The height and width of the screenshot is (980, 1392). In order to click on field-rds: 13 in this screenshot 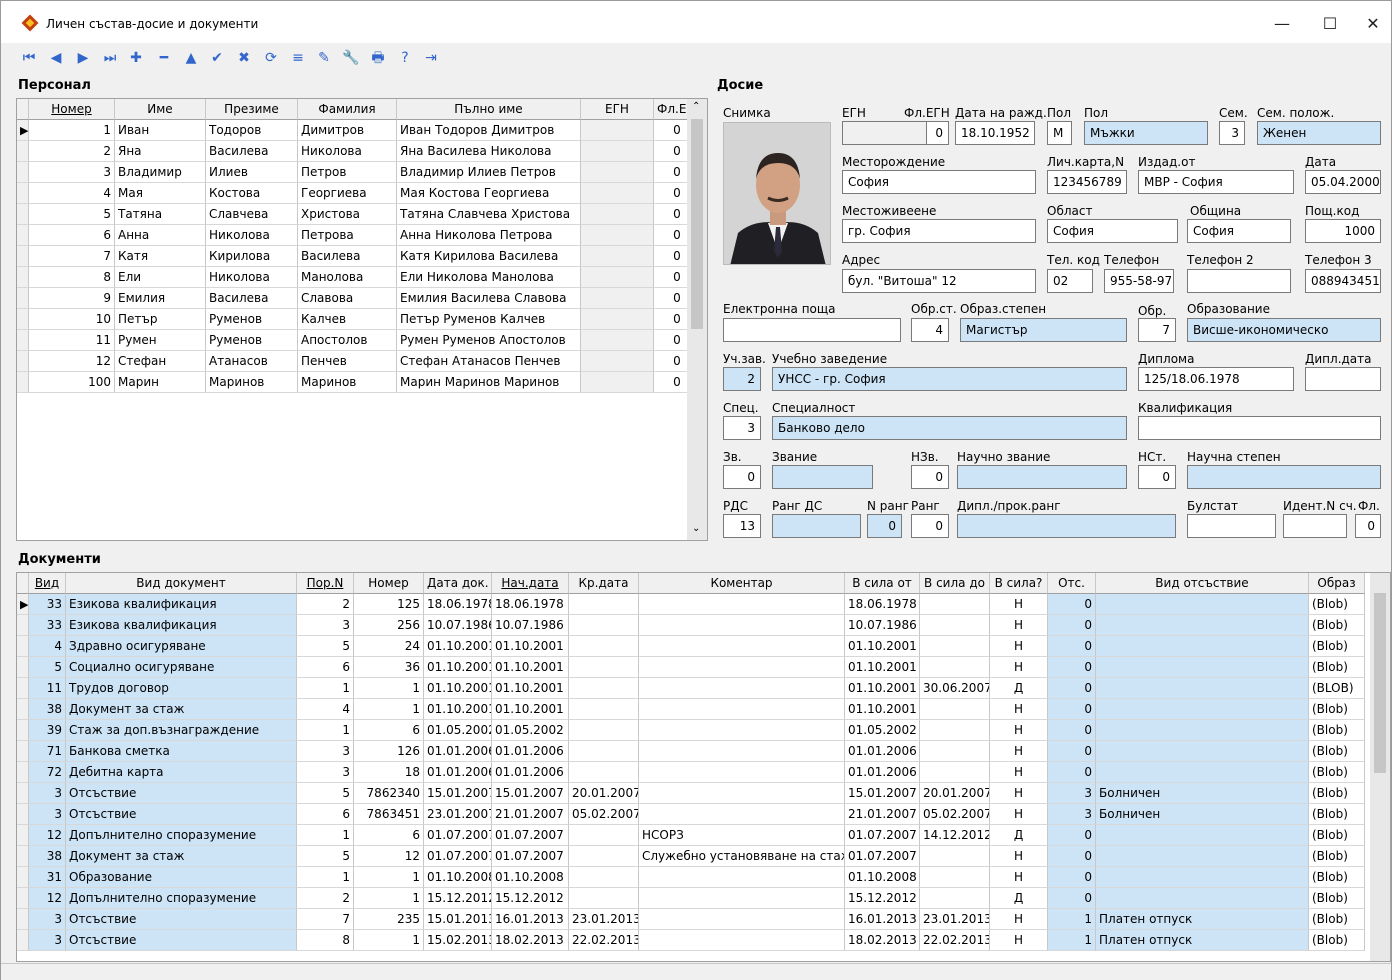, I will do `click(742, 526)`.